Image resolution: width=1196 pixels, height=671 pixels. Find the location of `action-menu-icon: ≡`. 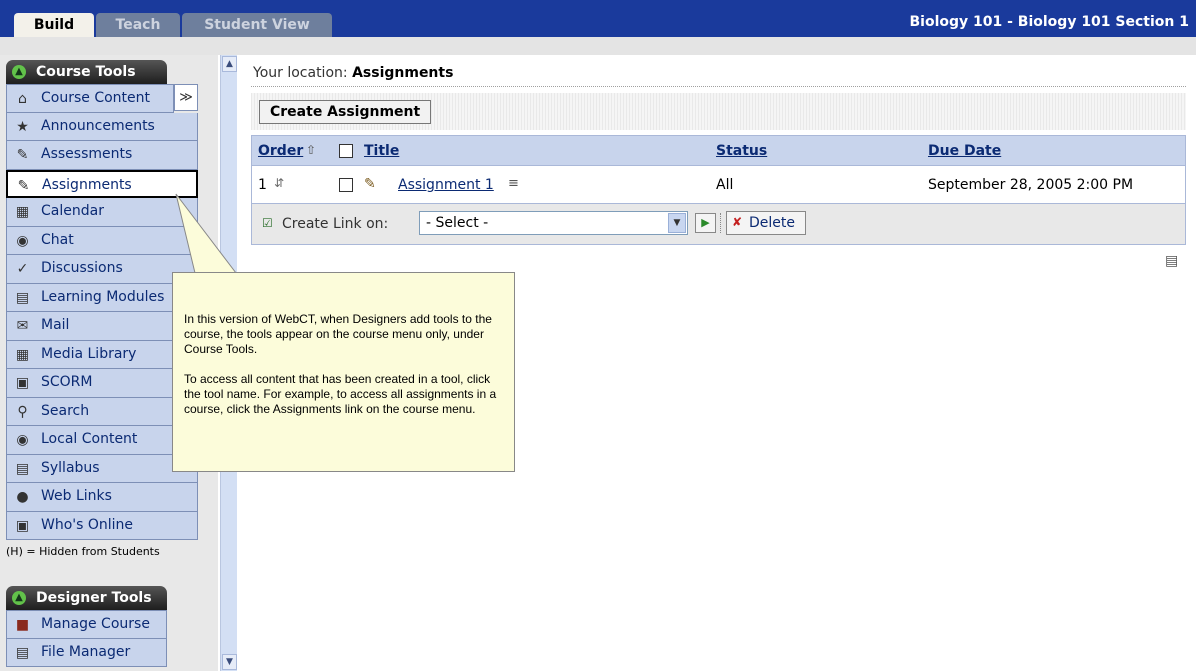

action-menu-icon: ≡ is located at coordinates (513, 183).